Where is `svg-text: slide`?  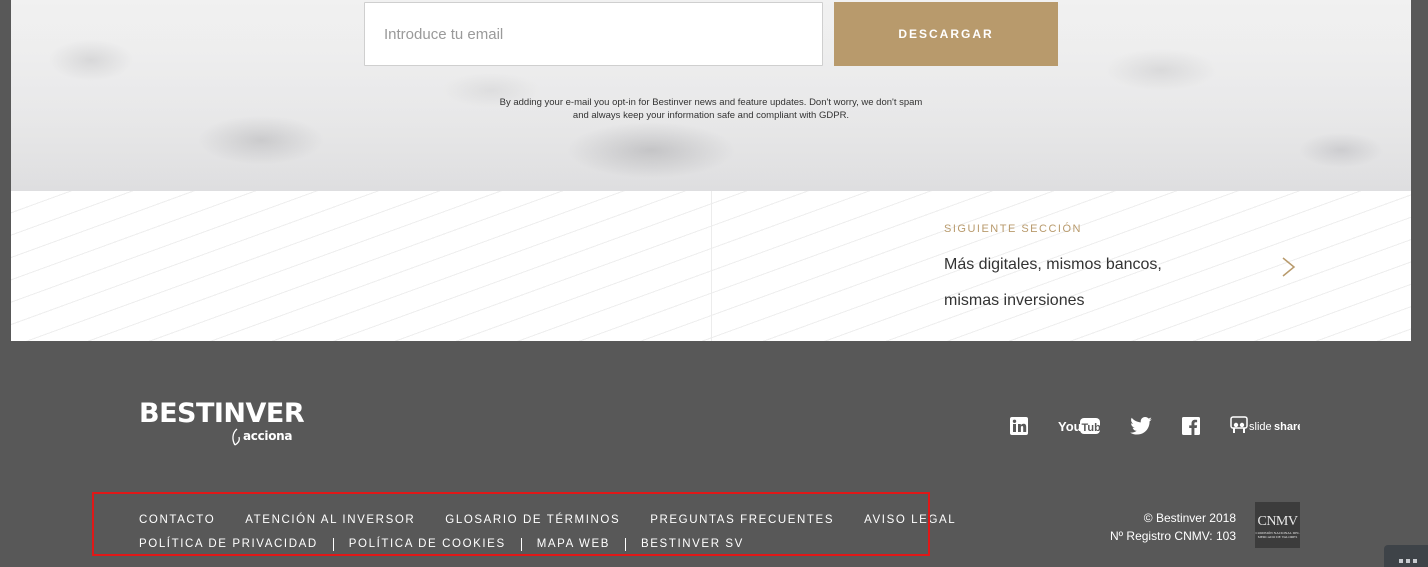
svg-text: slide is located at coordinates (1260, 427).